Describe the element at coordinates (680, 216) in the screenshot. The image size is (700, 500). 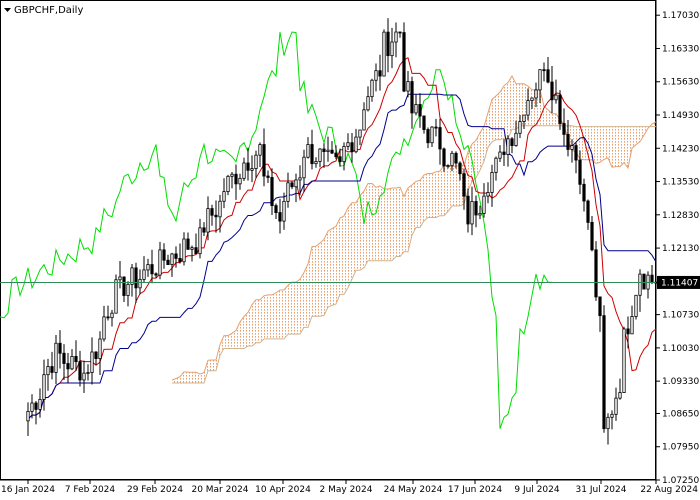
I see `y-tick-label: 1.12830` at that location.